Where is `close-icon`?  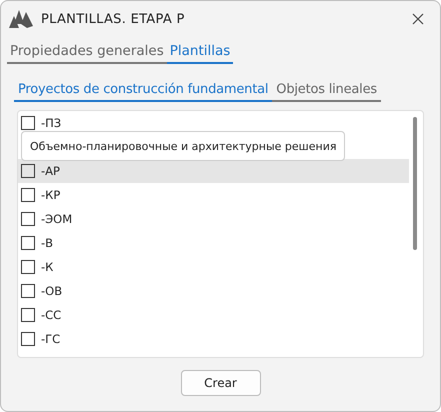 close-icon is located at coordinates (418, 19).